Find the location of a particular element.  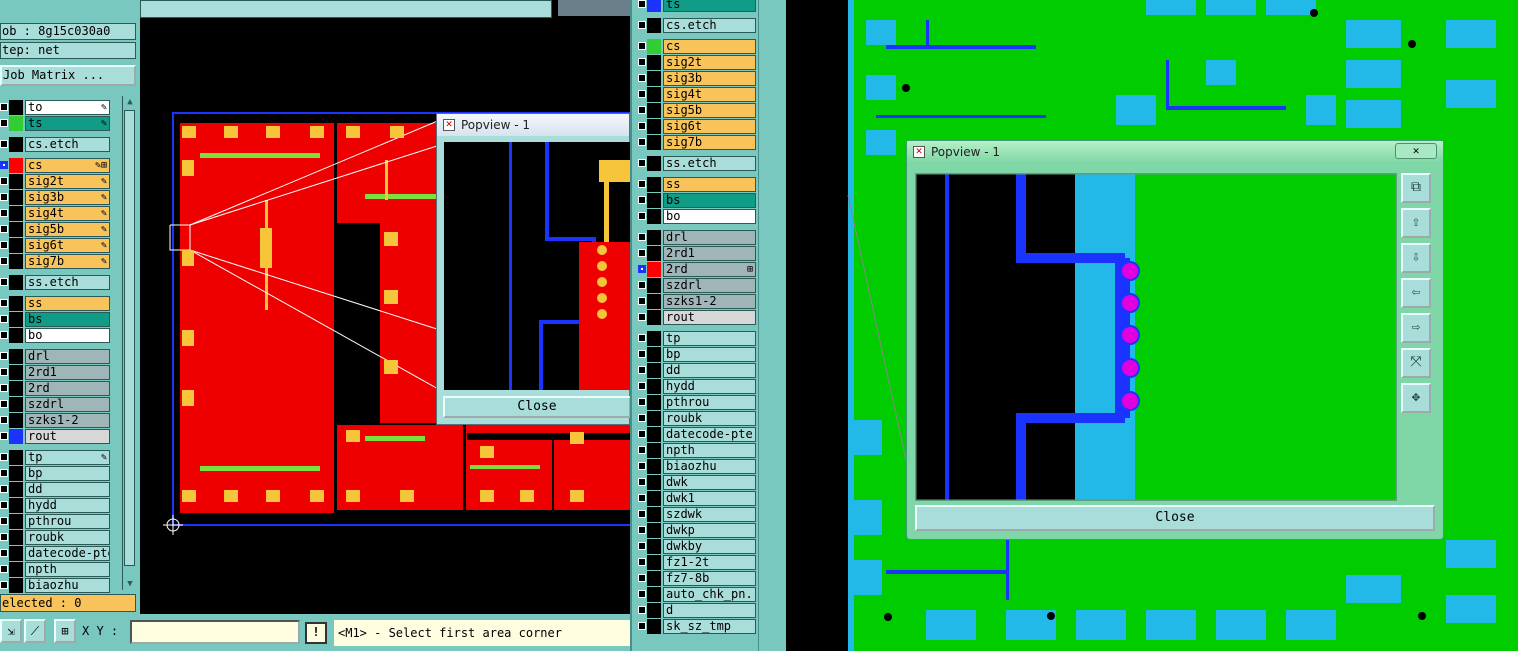

layer-name: sig7b ✎ is located at coordinates (67, 261).